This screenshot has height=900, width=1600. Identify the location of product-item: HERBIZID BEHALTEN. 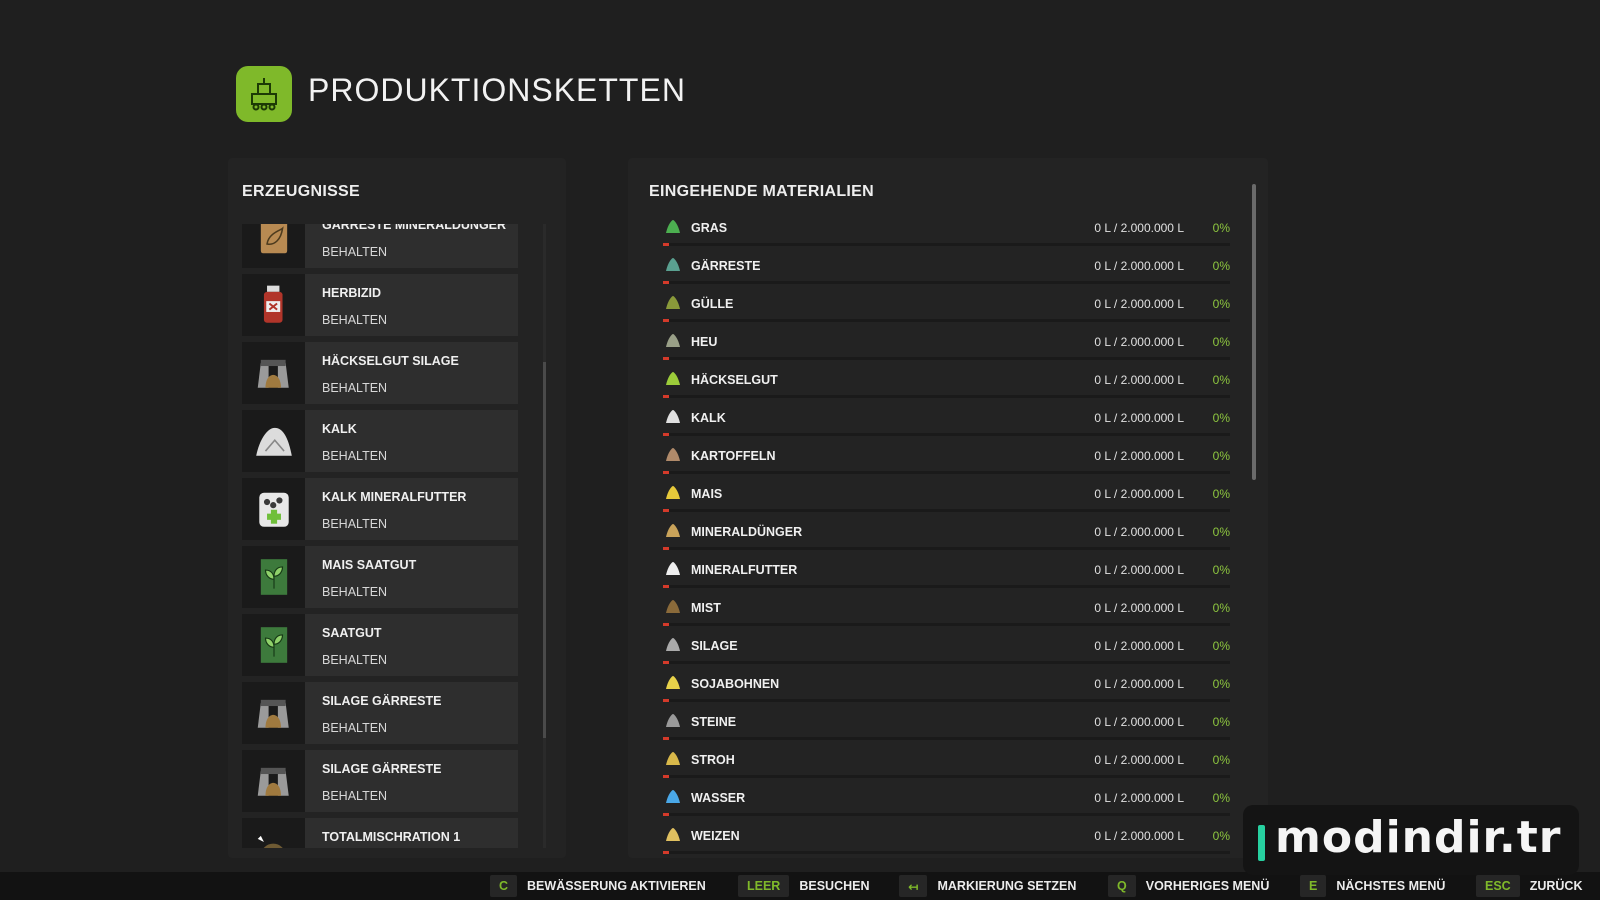
(380, 305).